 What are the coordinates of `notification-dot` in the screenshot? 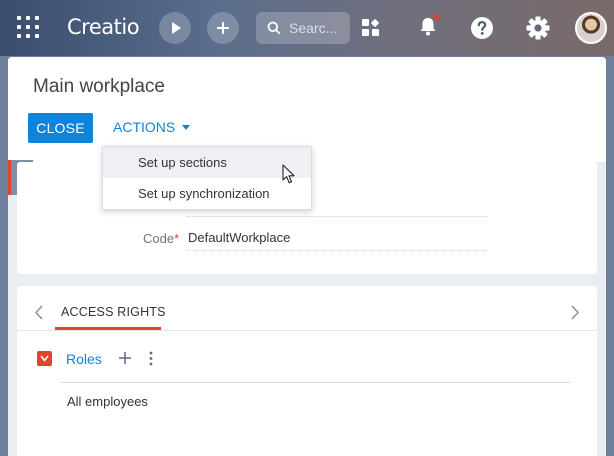 It's located at (436, 17).